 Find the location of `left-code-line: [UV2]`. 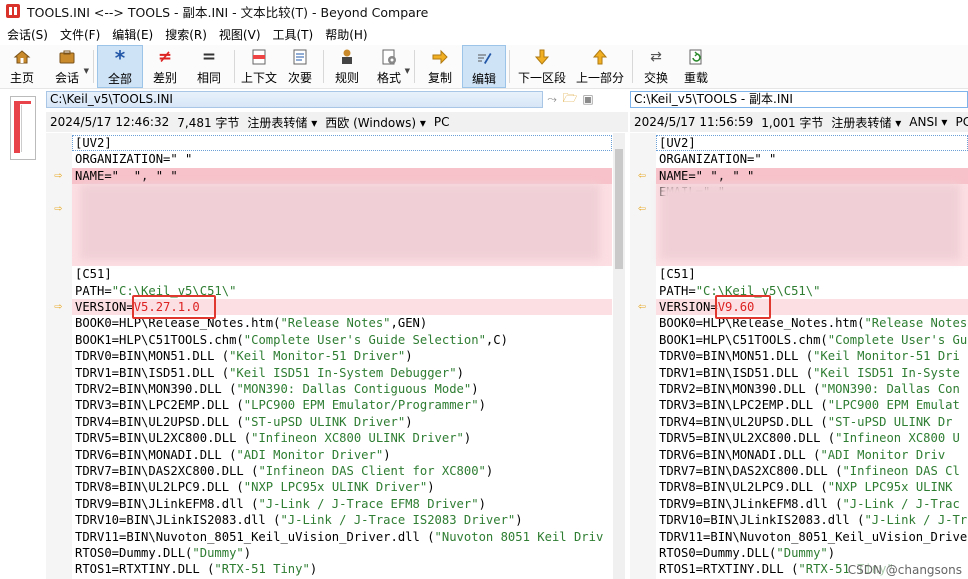

left-code-line: [UV2] is located at coordinates (342, 143).